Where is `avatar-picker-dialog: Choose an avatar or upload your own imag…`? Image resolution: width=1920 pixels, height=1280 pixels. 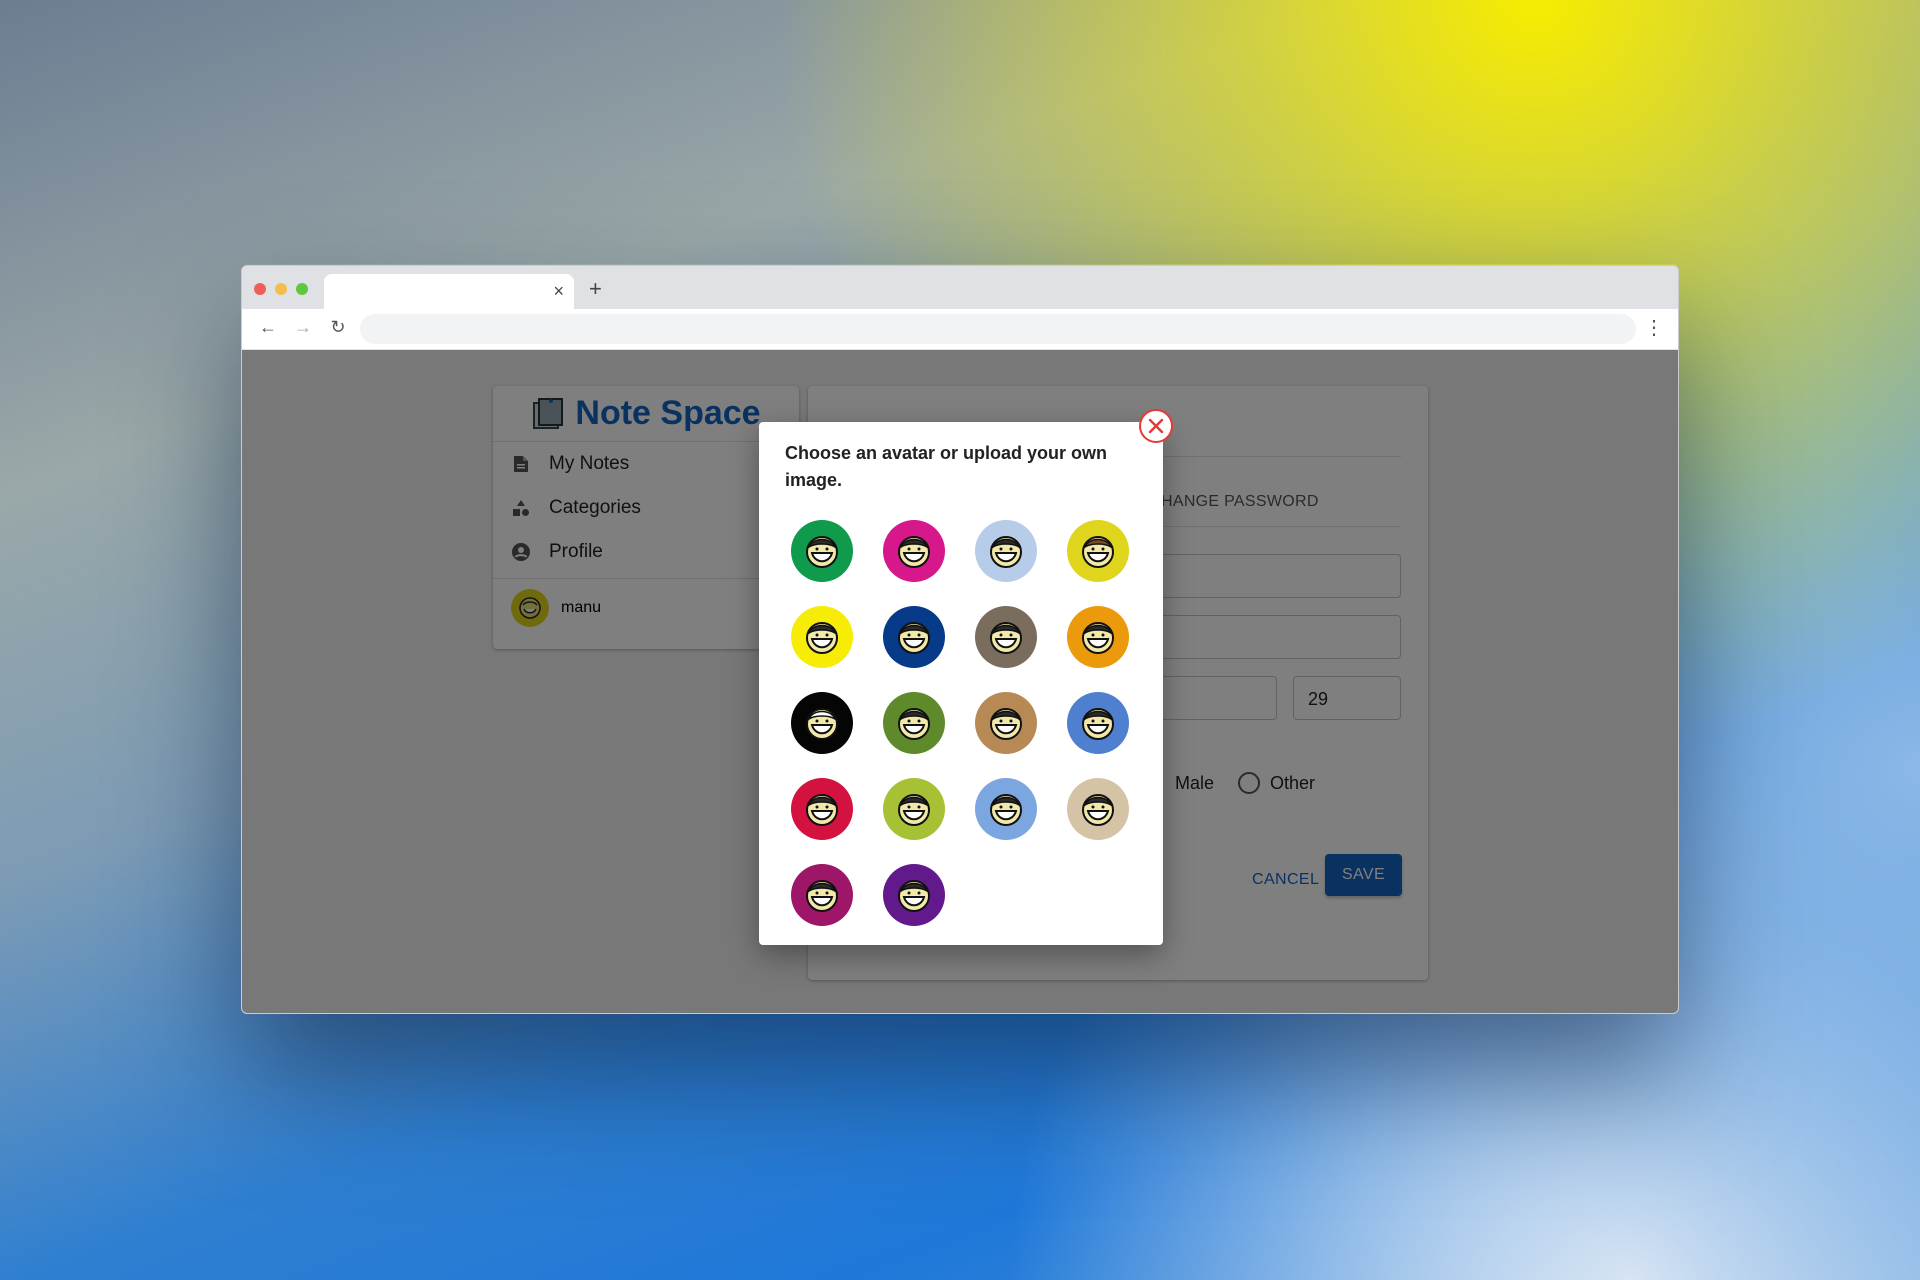 avatar-picker-dialog: Choose an avatar or upload your own imag… is located at coordinates (966, 677).